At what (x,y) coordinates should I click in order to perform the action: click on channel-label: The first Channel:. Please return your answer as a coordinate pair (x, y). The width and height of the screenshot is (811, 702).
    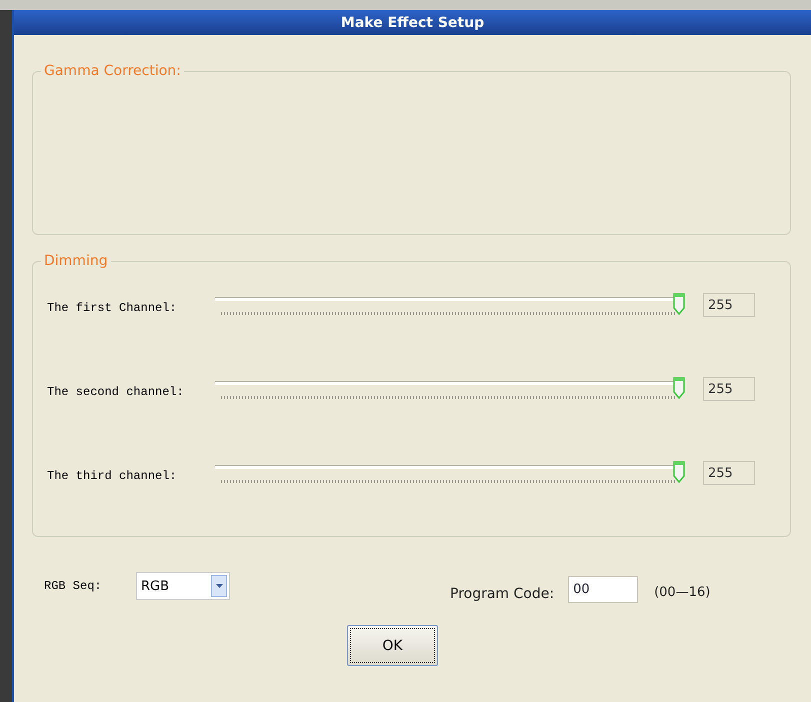
    Looking at the image, I should click on (112, 308).